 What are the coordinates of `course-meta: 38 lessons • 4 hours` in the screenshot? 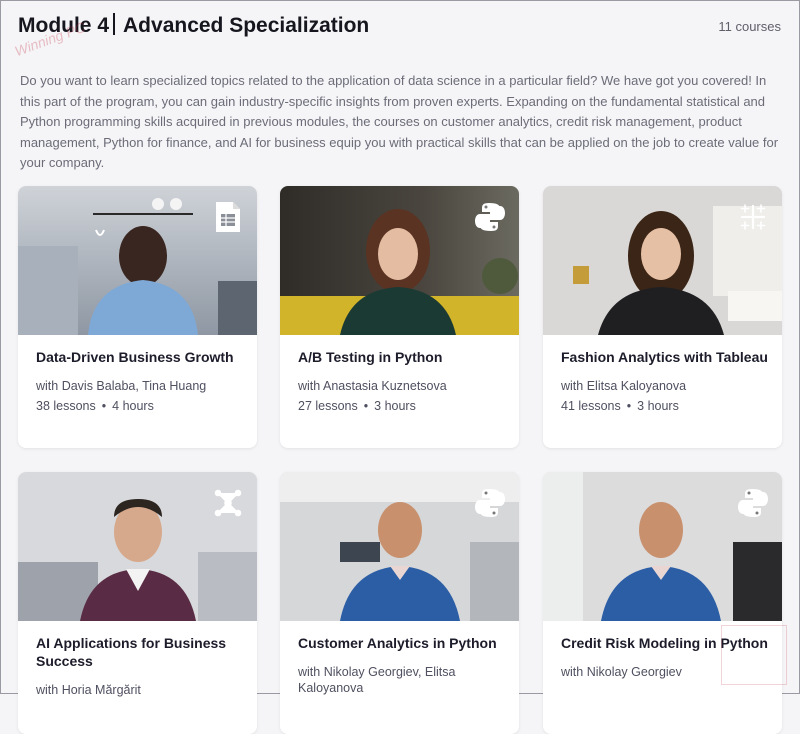 It's located at (139, 406).